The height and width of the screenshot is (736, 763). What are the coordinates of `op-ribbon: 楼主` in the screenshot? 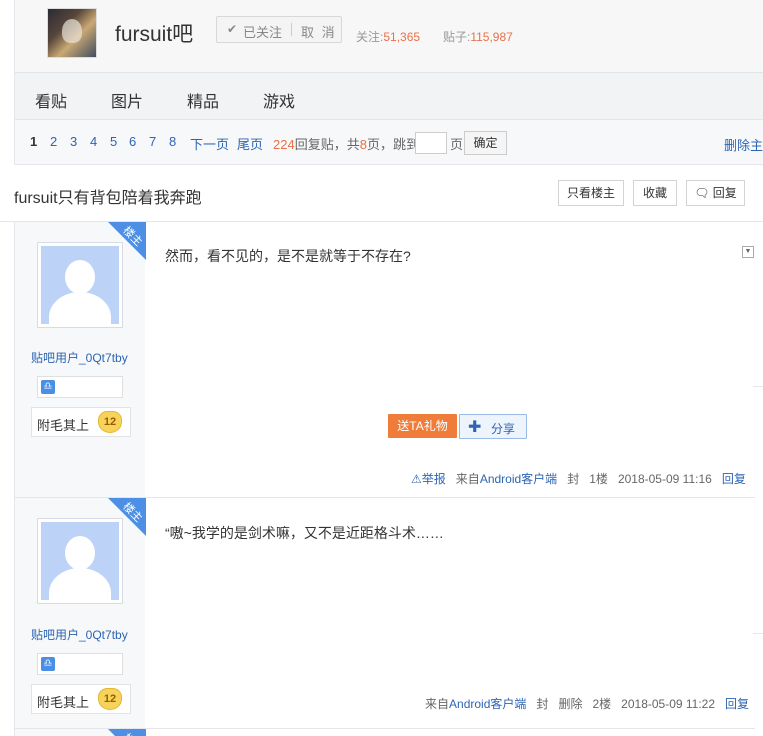 It's located at (127, 732).